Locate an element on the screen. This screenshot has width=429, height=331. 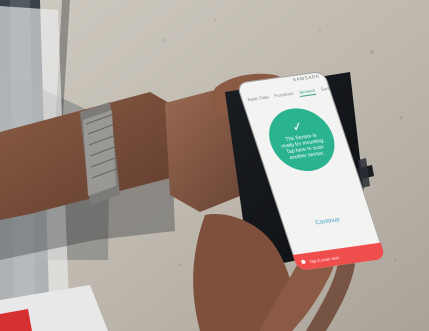
check-icon: ✓ is located at coordinates (297, 126).